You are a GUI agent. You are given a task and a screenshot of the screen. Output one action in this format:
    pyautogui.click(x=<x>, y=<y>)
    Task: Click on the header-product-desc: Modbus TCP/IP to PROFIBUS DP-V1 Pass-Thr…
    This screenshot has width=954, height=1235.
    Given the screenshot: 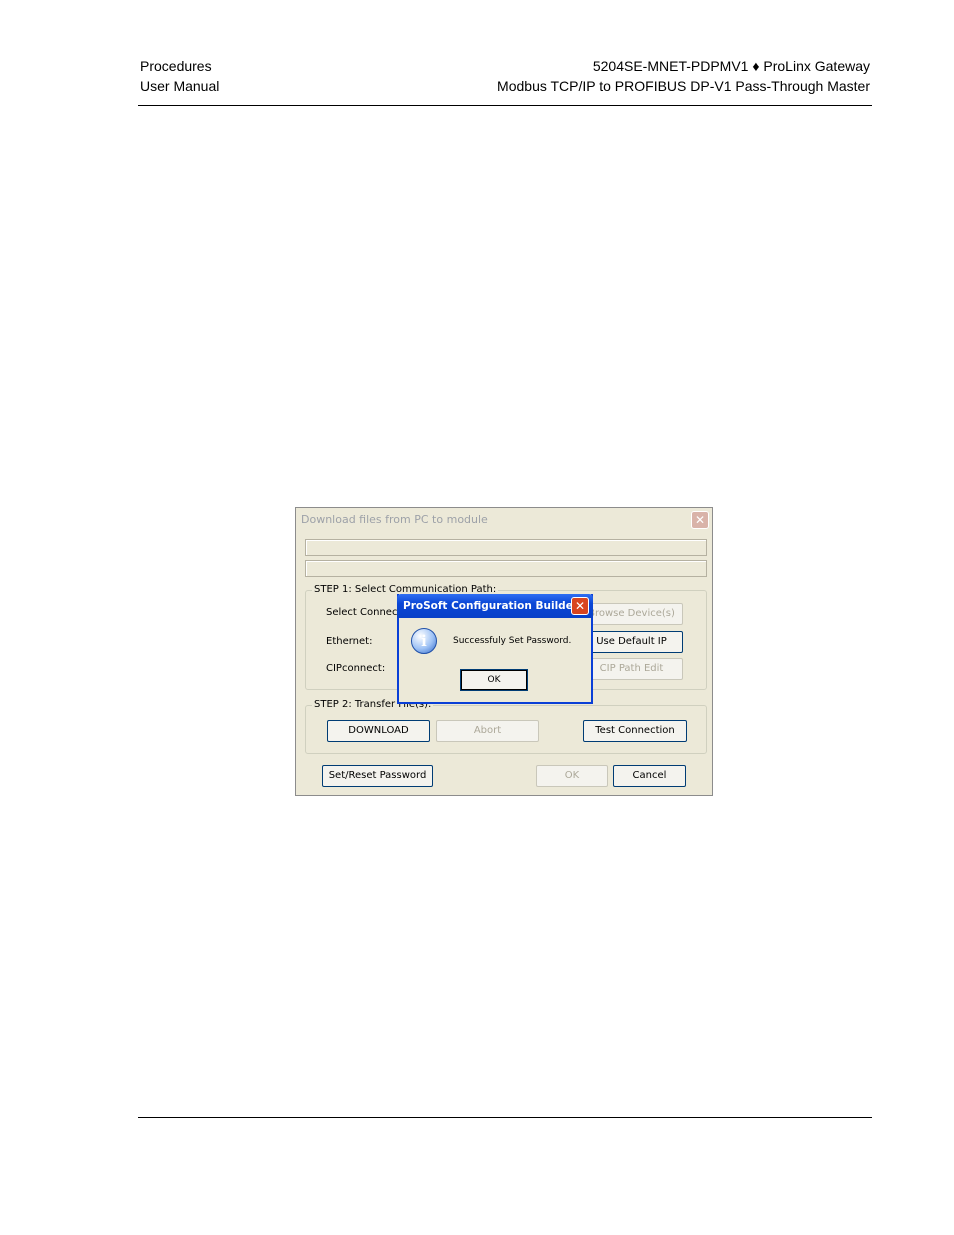 What is the action you would take?
    pyautogui.click(x=683, y=86)
    